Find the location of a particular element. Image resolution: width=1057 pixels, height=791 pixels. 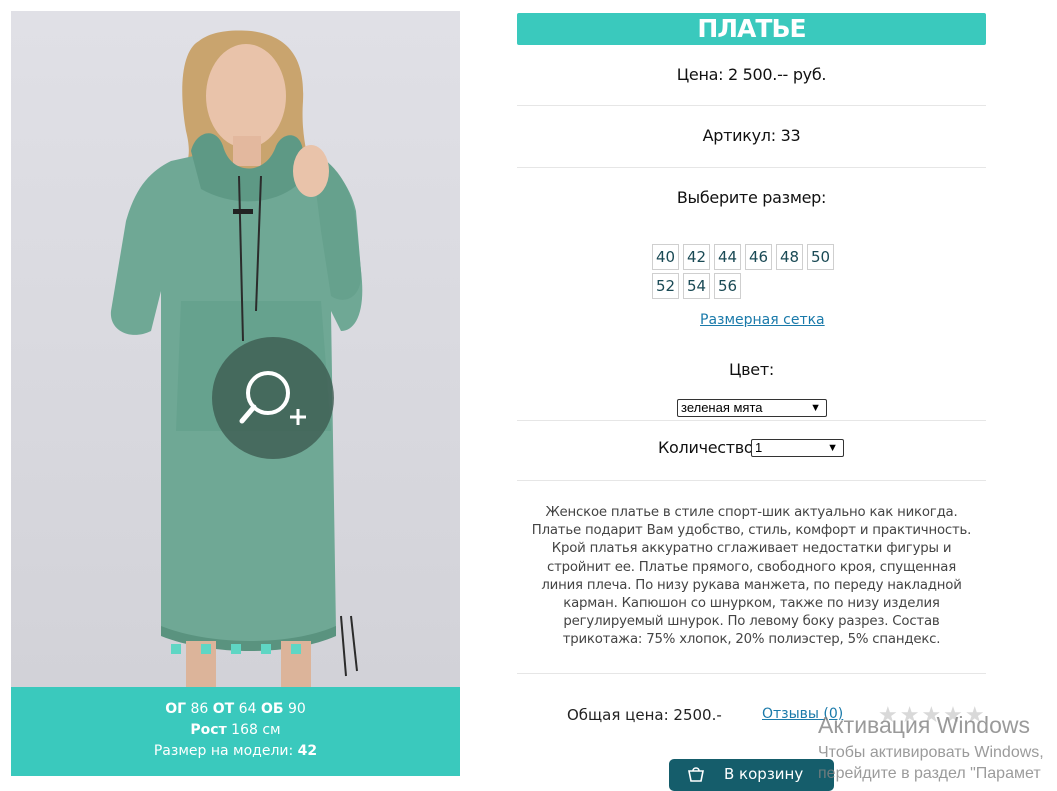

model-bust-waist-hips: ОГ 86 ОТ 64 ОБ 90 is located at coordinates (235, 709).